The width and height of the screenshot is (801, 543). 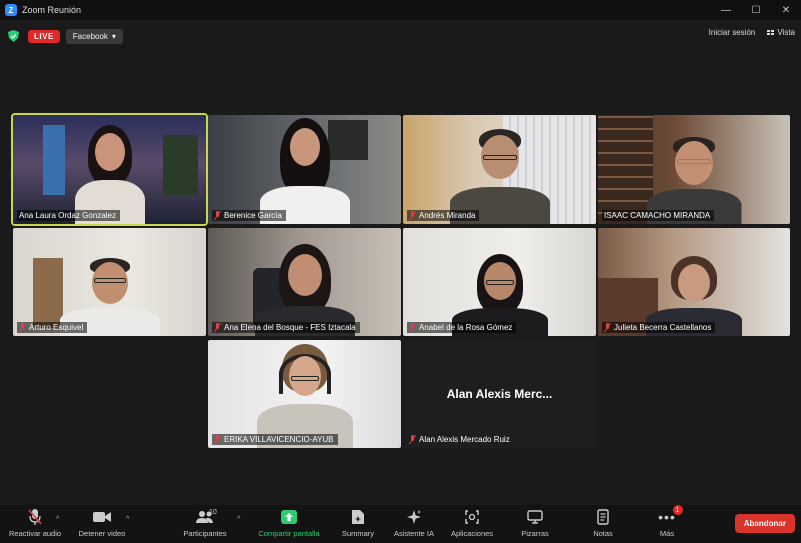 I want to click on zoom-logo-icon: Z, so click(x=11, y=10).